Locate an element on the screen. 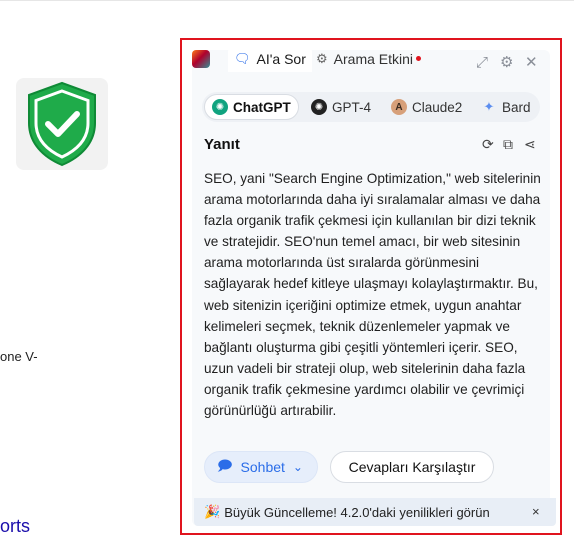 This screenshot has height=540, width=574. chat-icon: 🗨 is located at coordinates (242, 58).